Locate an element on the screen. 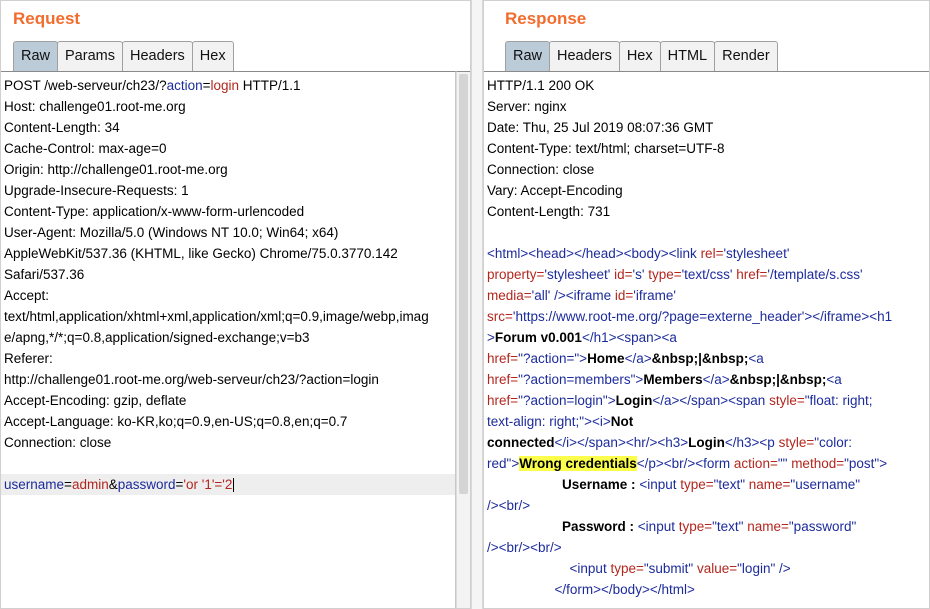 The image size is (930, 609). html-tag-token: "login" /> is located at coordinates (764, 568).